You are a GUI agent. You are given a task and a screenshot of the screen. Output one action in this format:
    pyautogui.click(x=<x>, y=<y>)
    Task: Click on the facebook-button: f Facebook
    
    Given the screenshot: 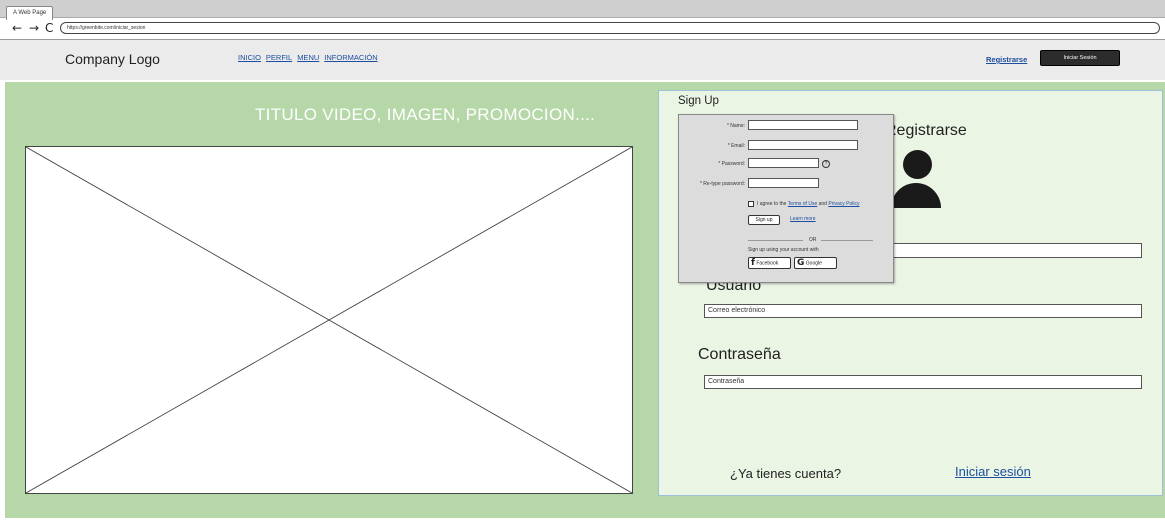 What is the action you would take?
    pyautogui.click(x=769, y=263)
    